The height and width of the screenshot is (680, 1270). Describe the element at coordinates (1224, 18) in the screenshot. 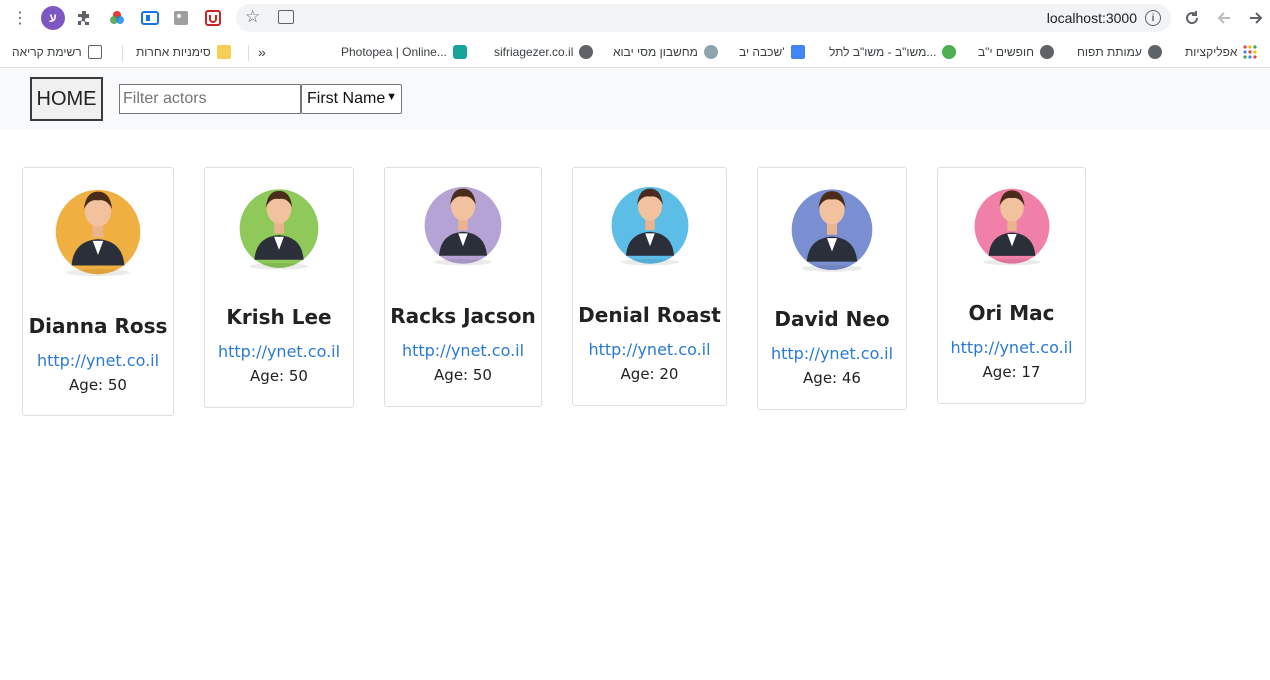

I see `back-arrow-icon` at that location.